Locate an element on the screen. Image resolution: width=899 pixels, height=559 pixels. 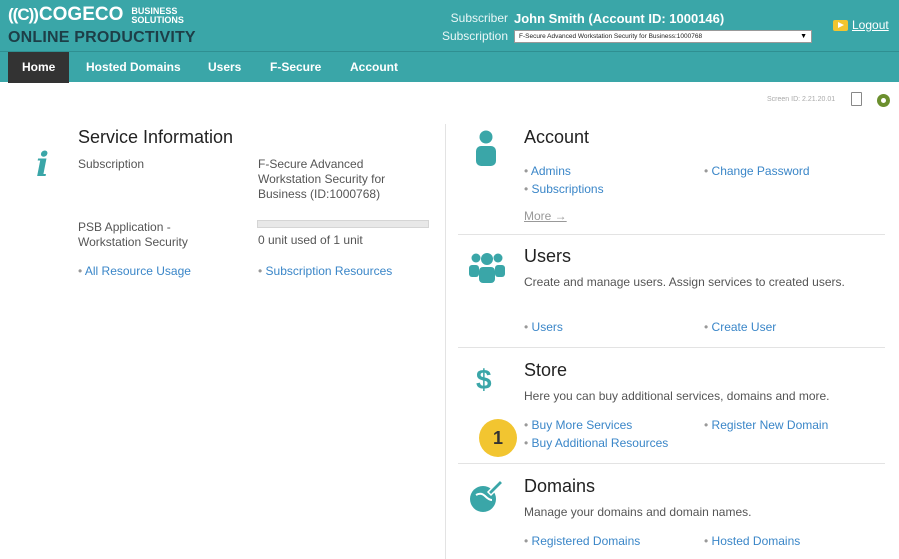
logo-mark: ((C)) is located at coordinates (23, 14).